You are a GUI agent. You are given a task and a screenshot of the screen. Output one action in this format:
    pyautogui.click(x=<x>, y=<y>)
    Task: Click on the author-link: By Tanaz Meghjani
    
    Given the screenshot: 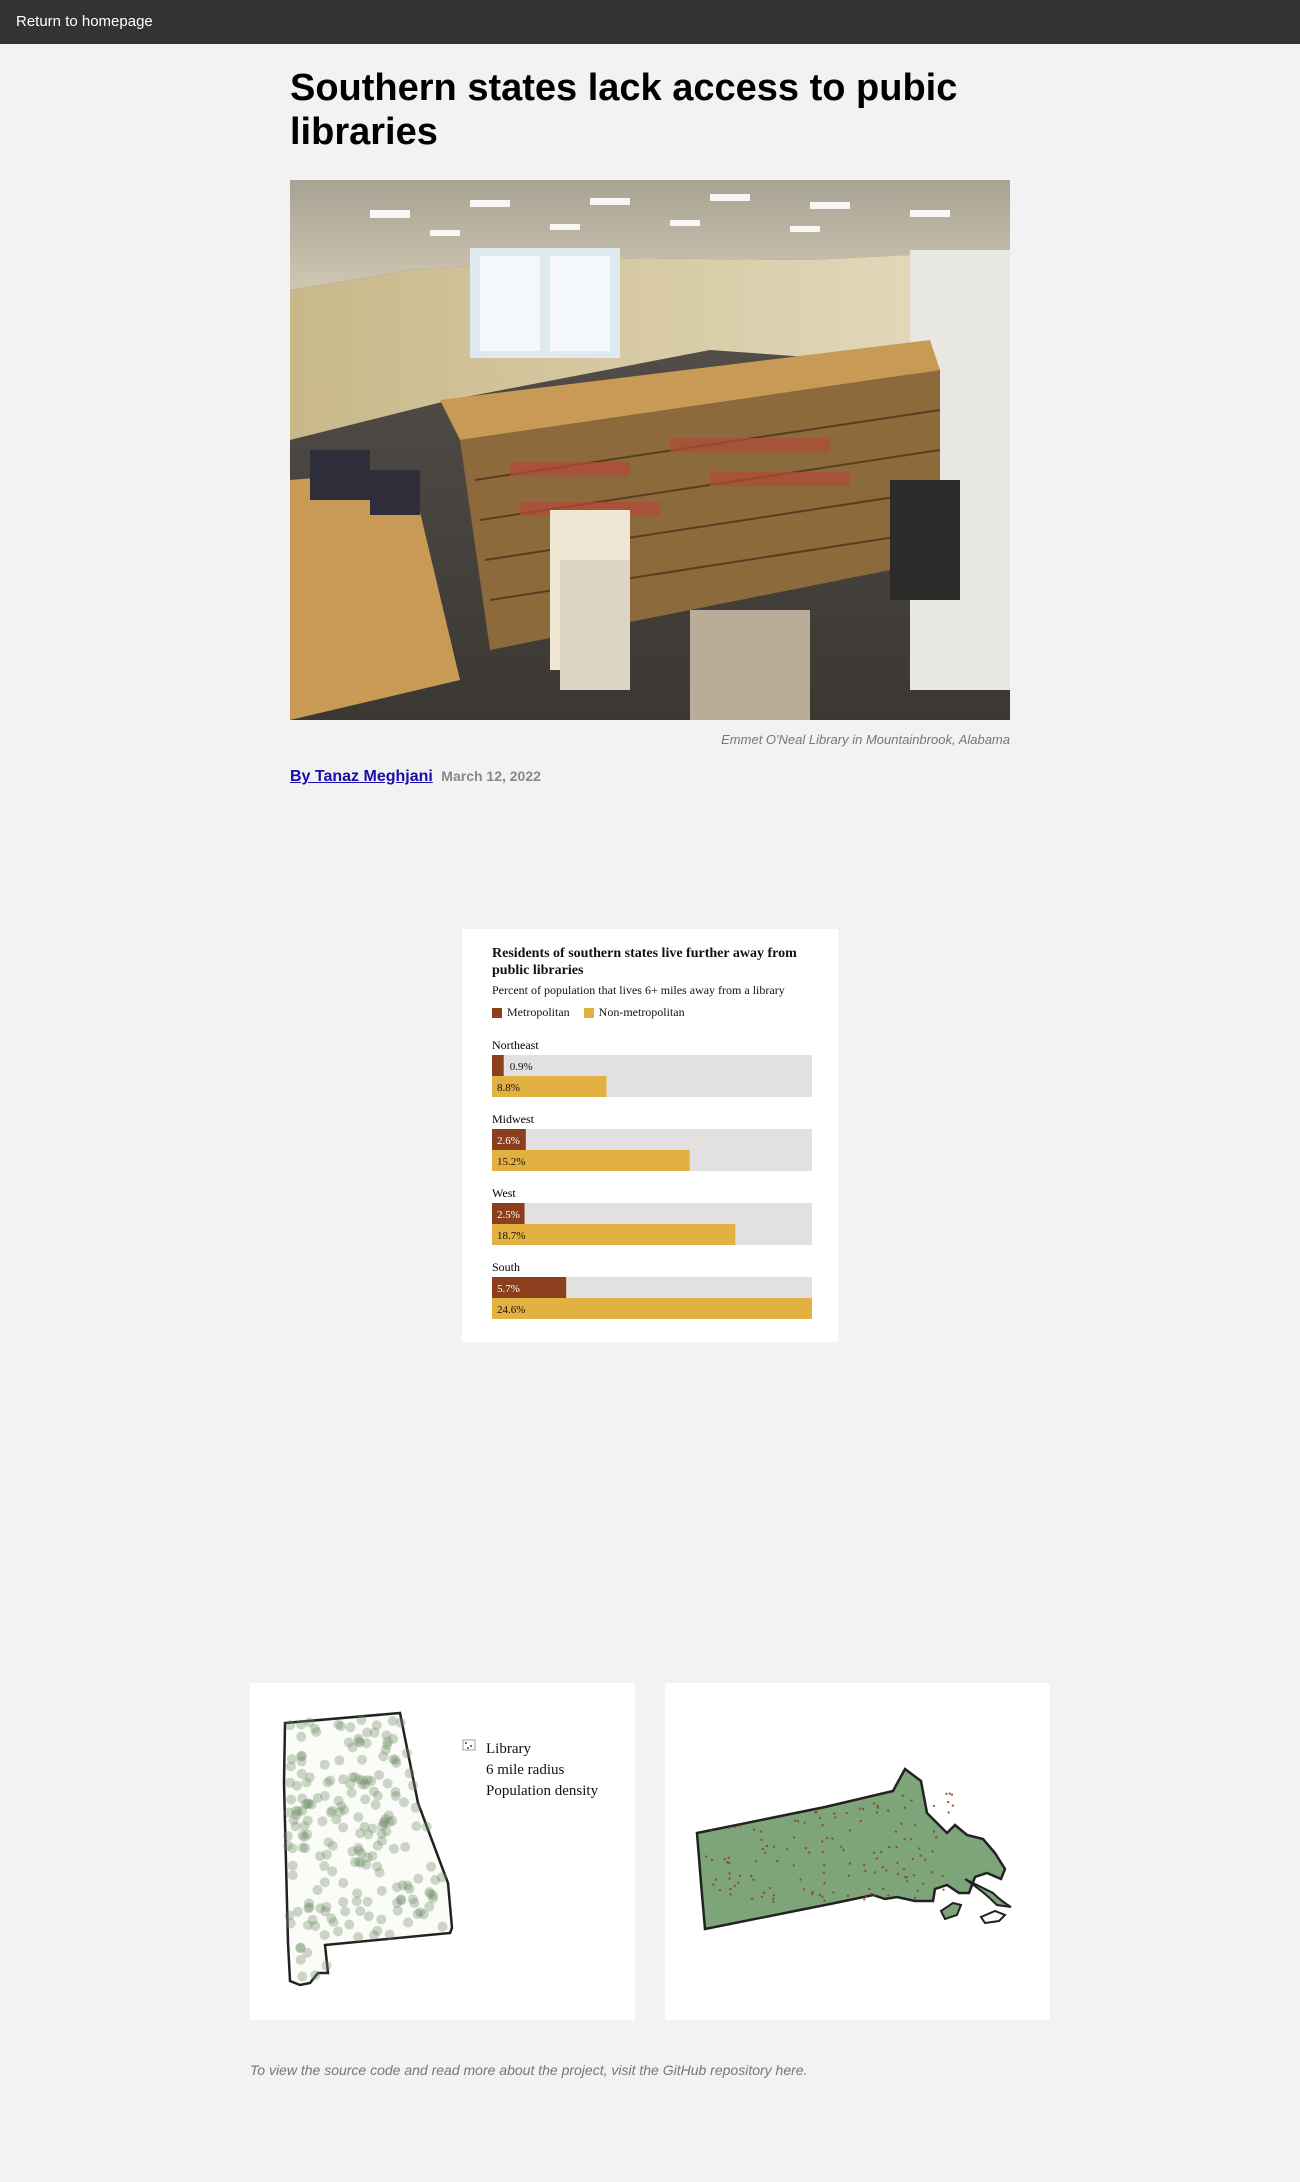 What is the action you would take?
    pyautogui.click(x=361, y=776)
    